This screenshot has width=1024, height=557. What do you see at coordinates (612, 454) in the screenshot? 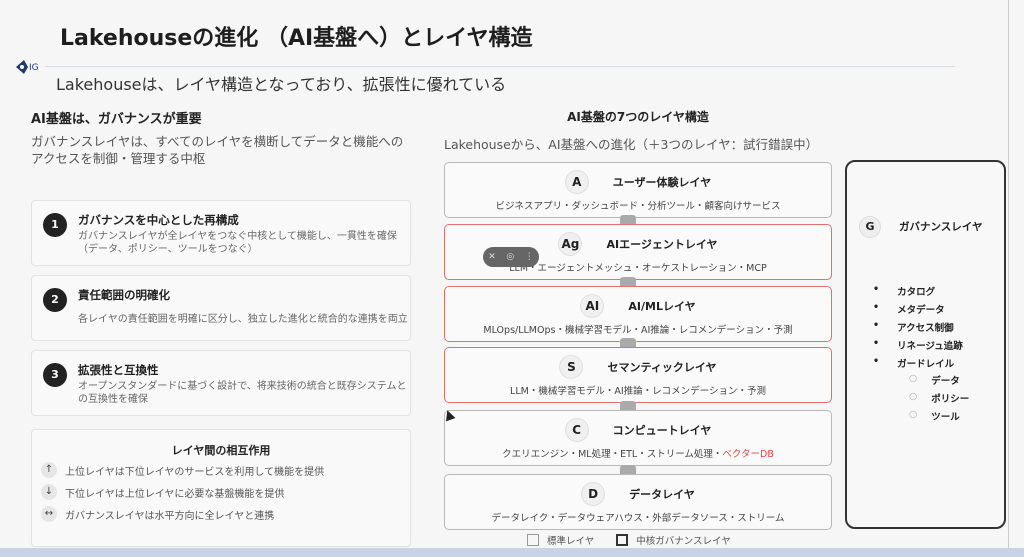
I see `layer-desc-text: クエリエンジン・ML処理・ETL・ストリーム処理・` at bounding box center [612, 454].